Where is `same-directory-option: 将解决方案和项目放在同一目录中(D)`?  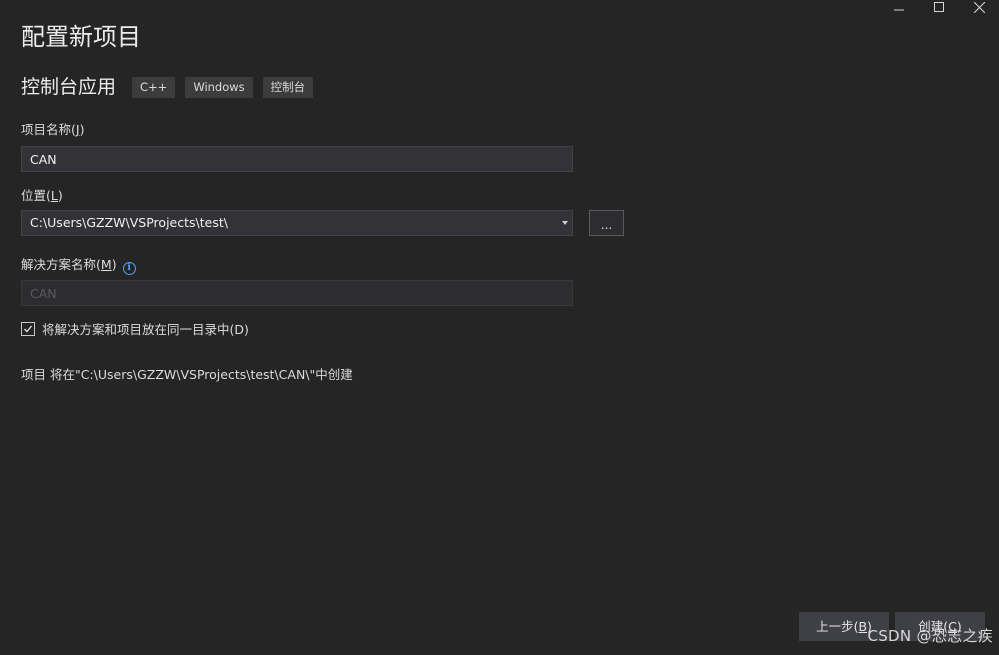 same-directory-option: 将解决方案和项目放在同一目录中(D) is located at coordinates (135, 328).